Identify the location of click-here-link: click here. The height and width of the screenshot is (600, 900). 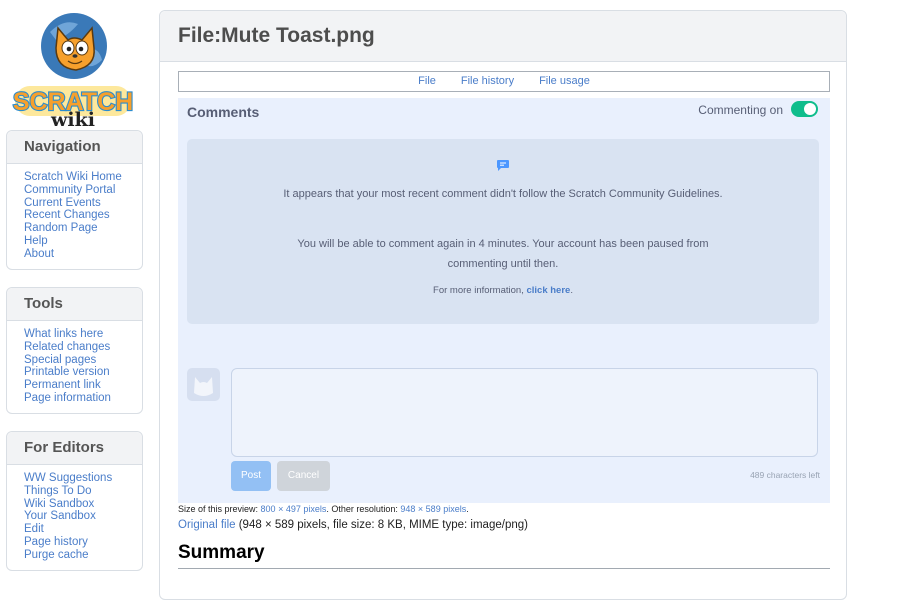
(548, 290).